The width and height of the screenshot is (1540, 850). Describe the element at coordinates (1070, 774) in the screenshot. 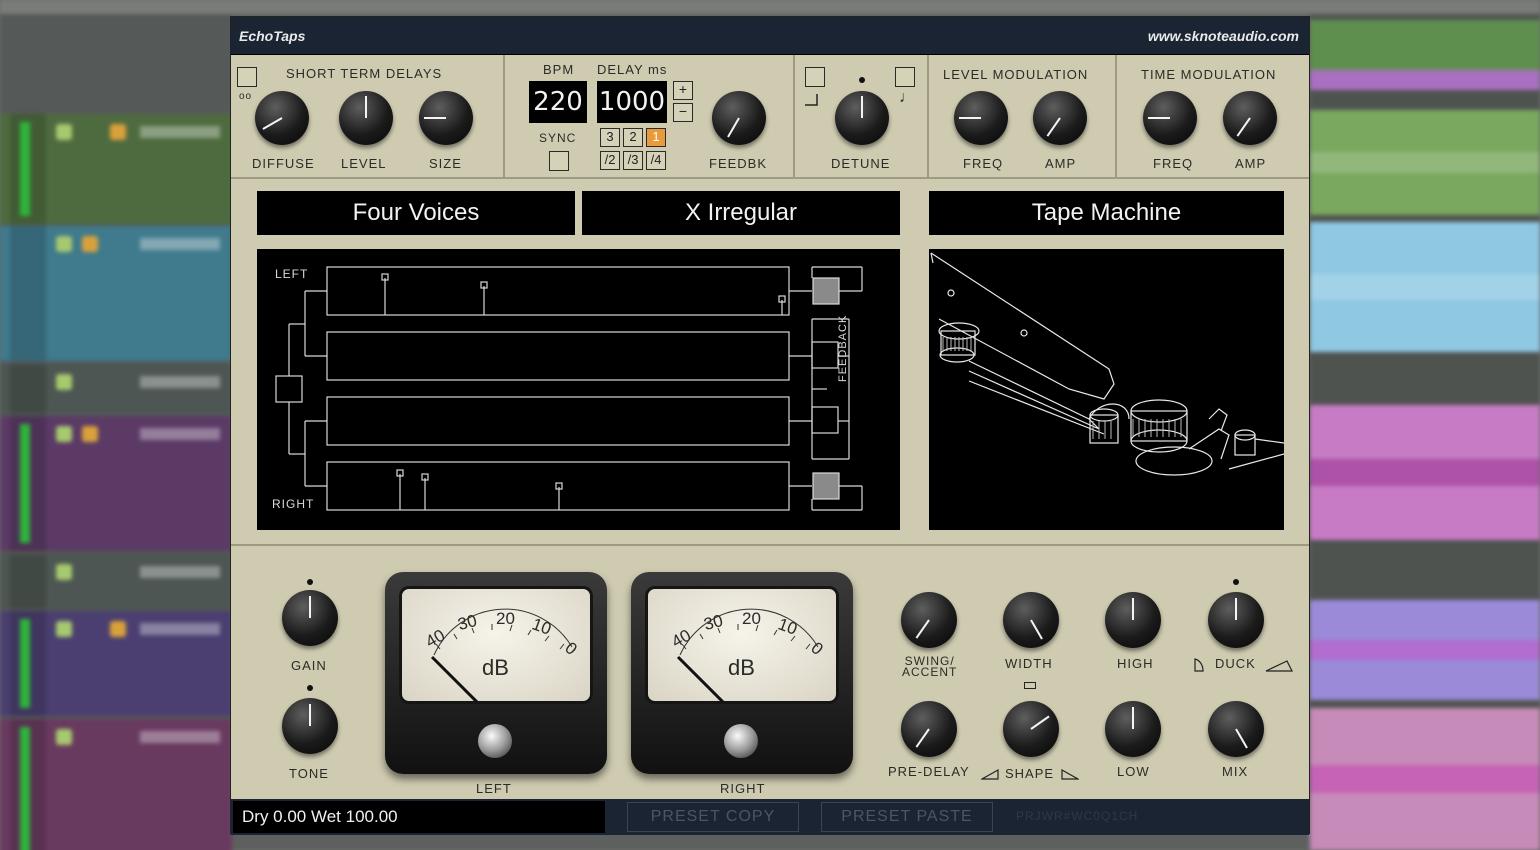

I see `shape-ramp-down-icon` at that location.